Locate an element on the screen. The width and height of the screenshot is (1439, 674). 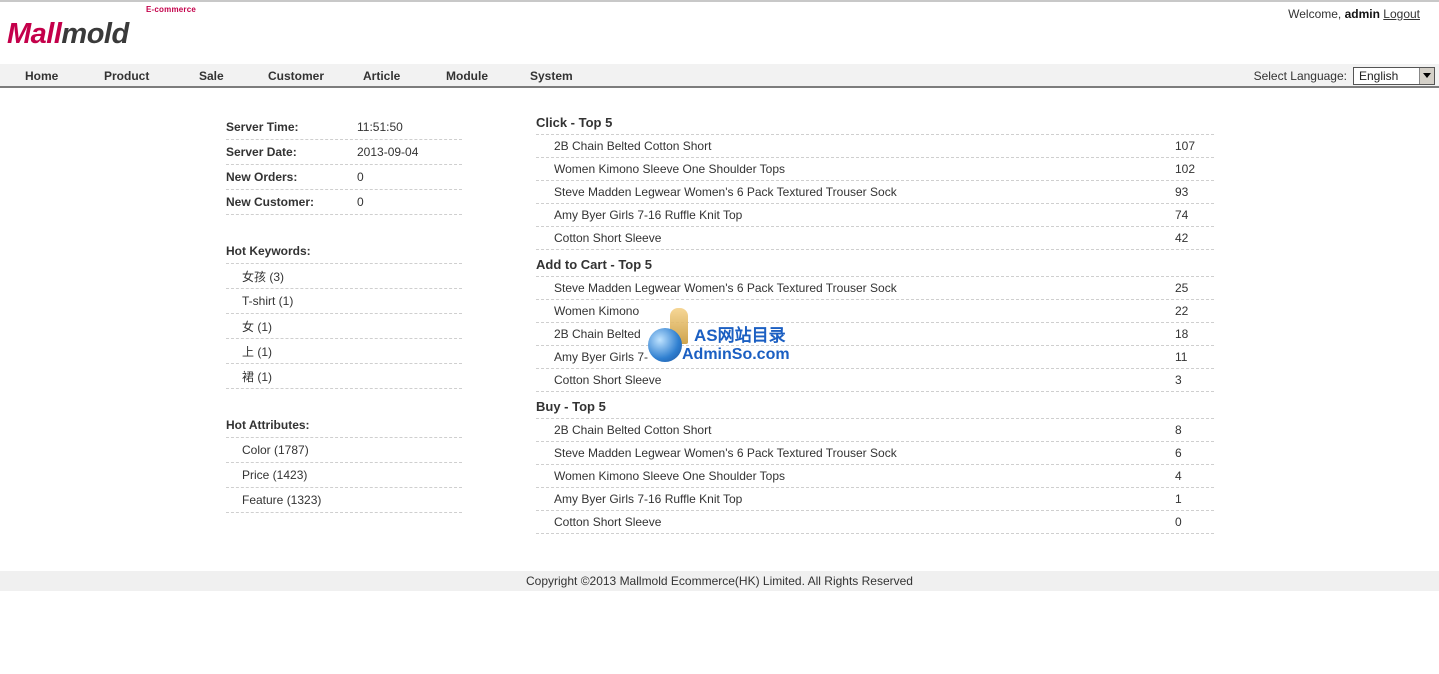
product-count: 11 is located at coordinates (1181, 357).